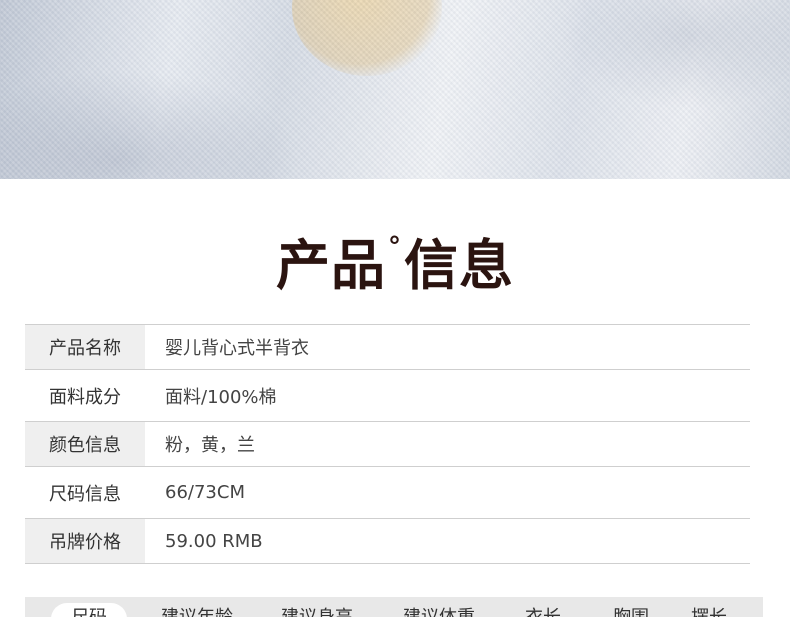 This screenshot has width=790, height=617. What do you see at coordinates (85, 347) in the screenshot?
I see `spec-label: 产品名称` at bounding box center [85, 347].